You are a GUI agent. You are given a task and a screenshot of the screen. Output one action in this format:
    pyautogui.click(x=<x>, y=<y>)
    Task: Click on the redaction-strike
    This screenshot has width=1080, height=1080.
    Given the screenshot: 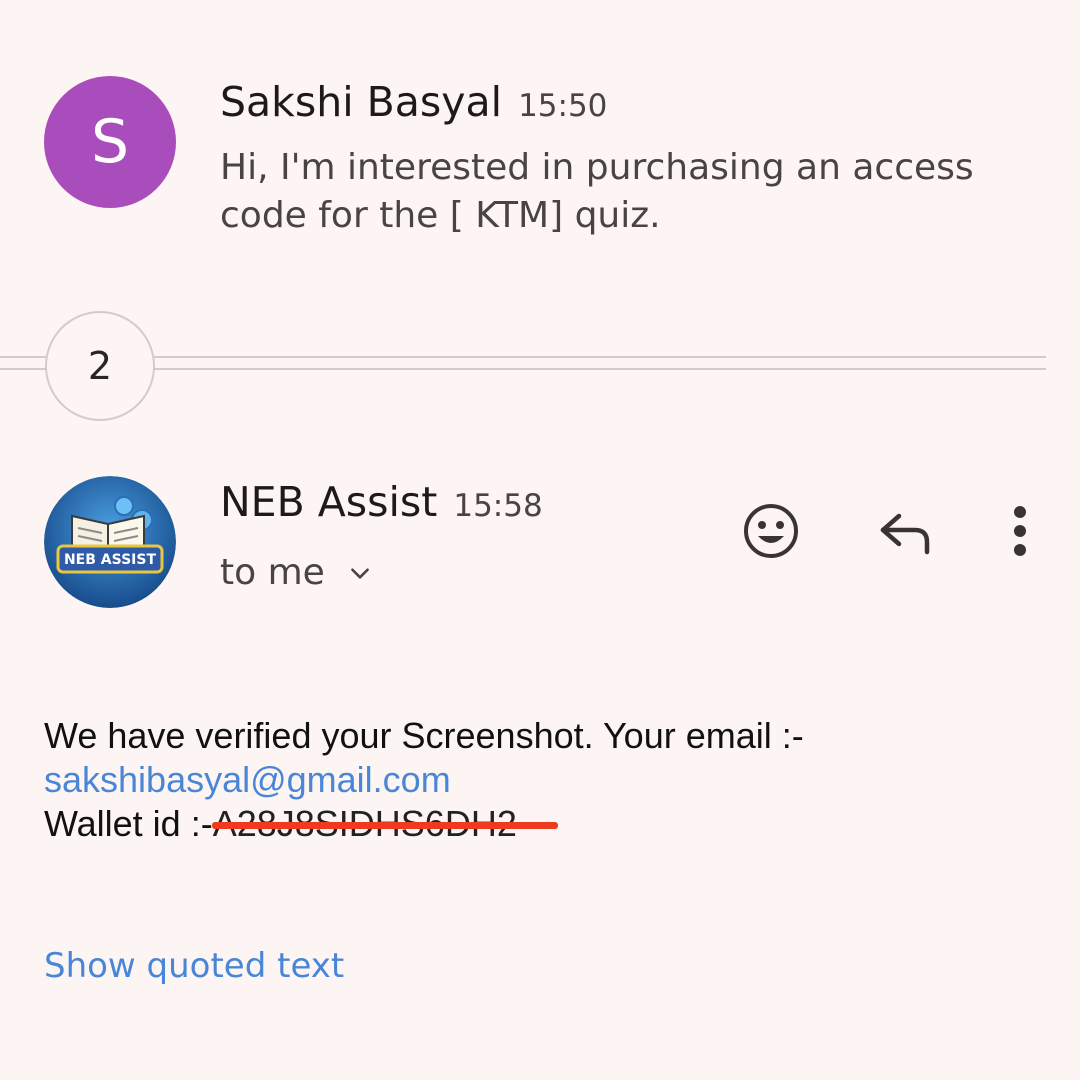 What is the action you would take?
    pyautogui.click(x=385, y=825)
    